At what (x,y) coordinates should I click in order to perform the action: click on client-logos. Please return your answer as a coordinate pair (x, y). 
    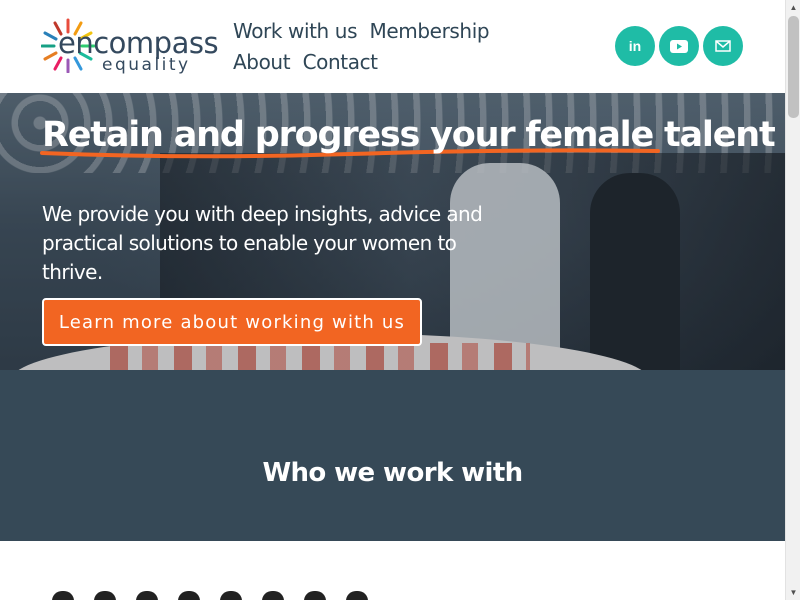
    Looking at the image, I should click on (392, 570).